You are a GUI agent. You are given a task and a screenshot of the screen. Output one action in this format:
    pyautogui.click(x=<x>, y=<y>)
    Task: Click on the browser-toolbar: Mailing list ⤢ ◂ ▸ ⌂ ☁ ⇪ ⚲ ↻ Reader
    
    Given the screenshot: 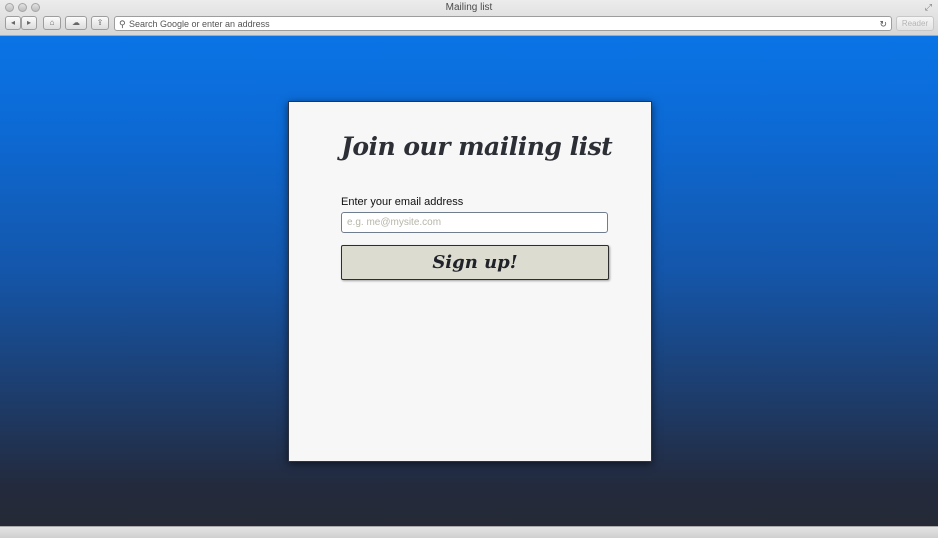 What is the action you would take?
    pyautogui.click(x=469, y=18)
    